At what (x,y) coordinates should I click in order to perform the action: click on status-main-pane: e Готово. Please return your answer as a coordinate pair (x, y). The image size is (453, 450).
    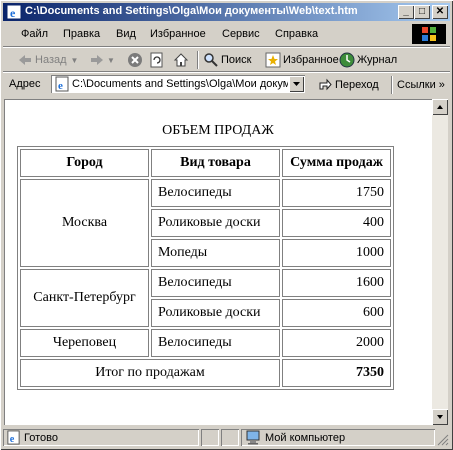
    Looking at the image, I should click on (101, 437).